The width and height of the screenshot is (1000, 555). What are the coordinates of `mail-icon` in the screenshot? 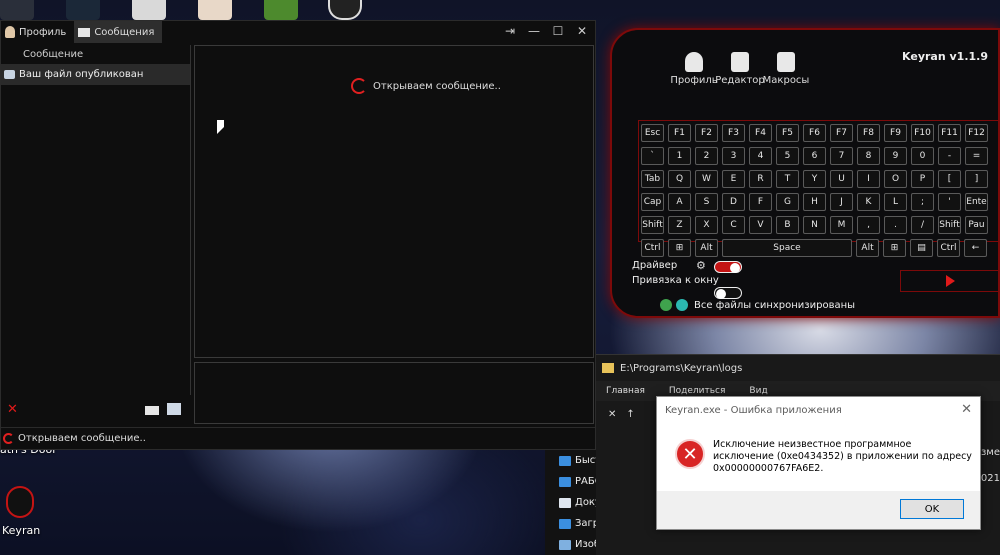 It's located at (152, 410).